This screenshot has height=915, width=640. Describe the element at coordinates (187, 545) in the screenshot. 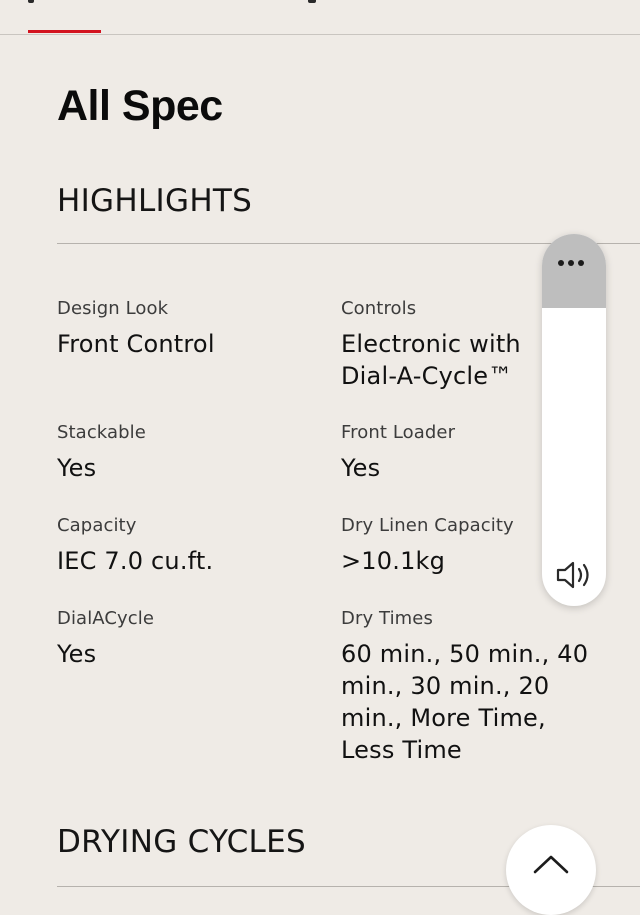

I see `spec-capacity: Capacity IEC 7.0 cu.ft.` at that location.